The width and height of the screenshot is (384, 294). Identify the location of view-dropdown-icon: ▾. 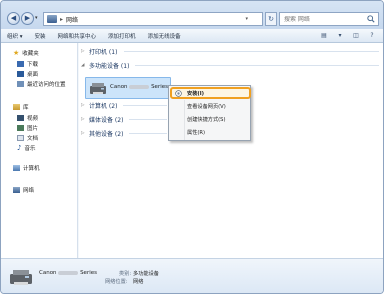
(340, 35).